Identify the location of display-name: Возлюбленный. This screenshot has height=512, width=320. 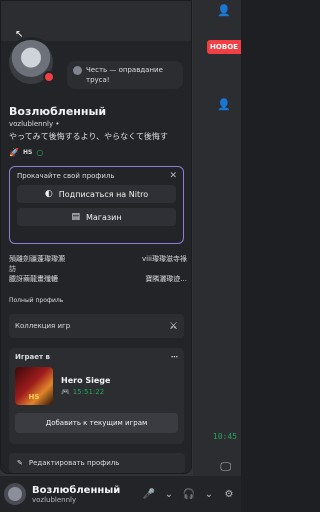
(58, 111).